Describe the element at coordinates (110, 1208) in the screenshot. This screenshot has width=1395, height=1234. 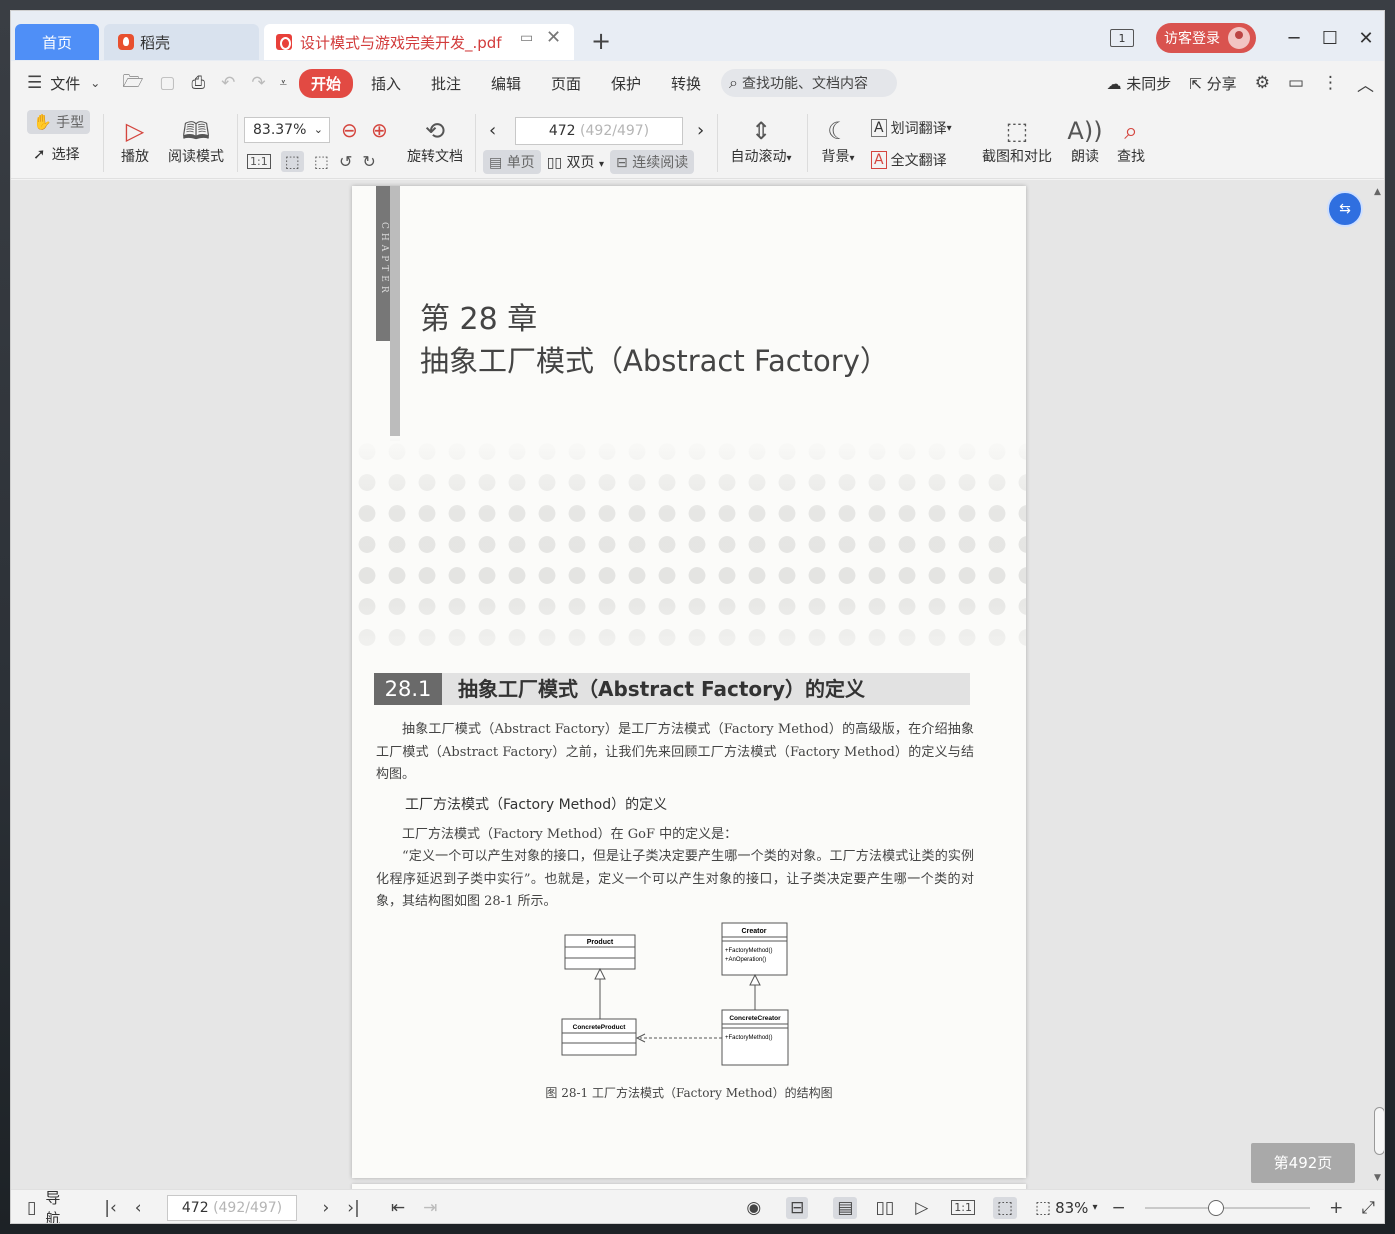
I see `first-page-icon: |‹` at that location.